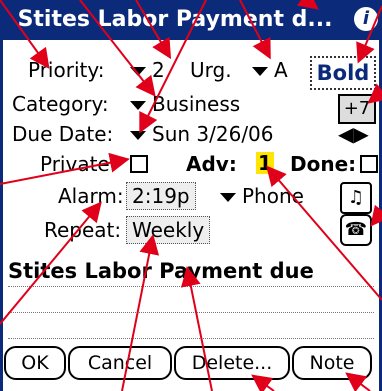 The image size is (382, 391). Describe the element at coordinates (270, 70) in the screenshot. I see `urgency-picker: A` at that location.